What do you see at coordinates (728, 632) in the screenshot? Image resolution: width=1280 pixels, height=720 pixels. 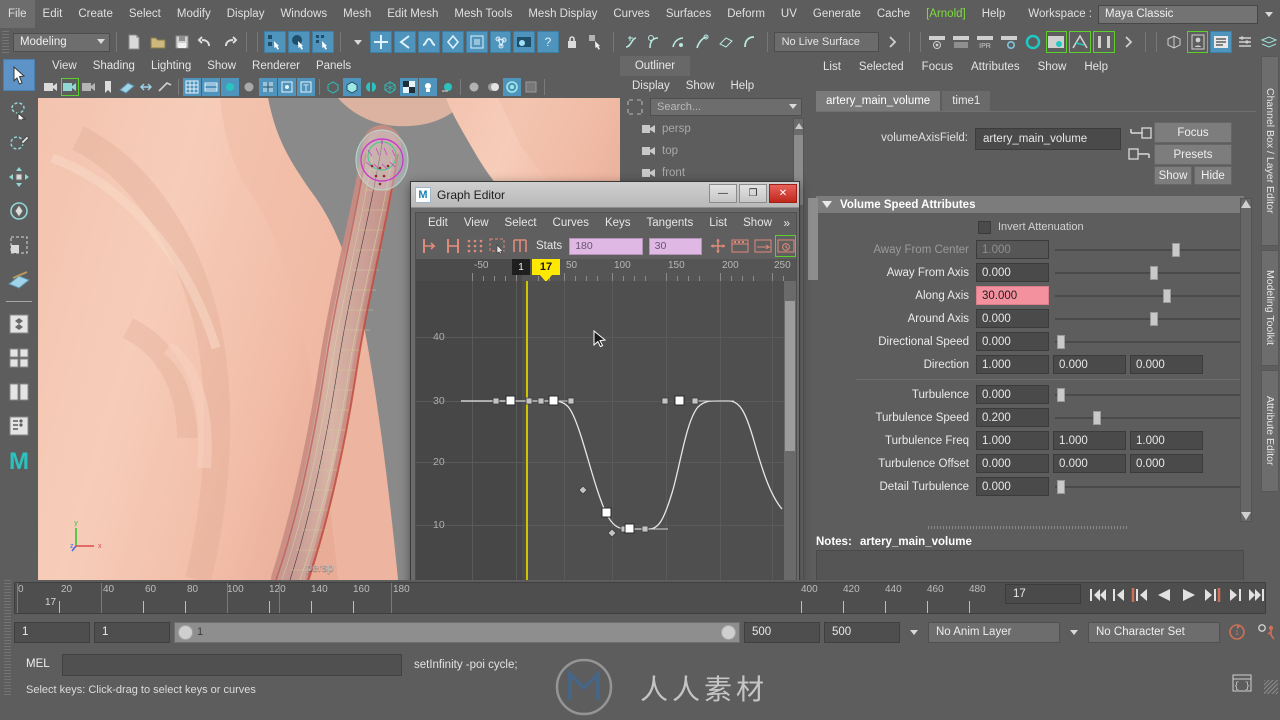 I see `range-slider-right-handle` at bounding box center [728, 632].